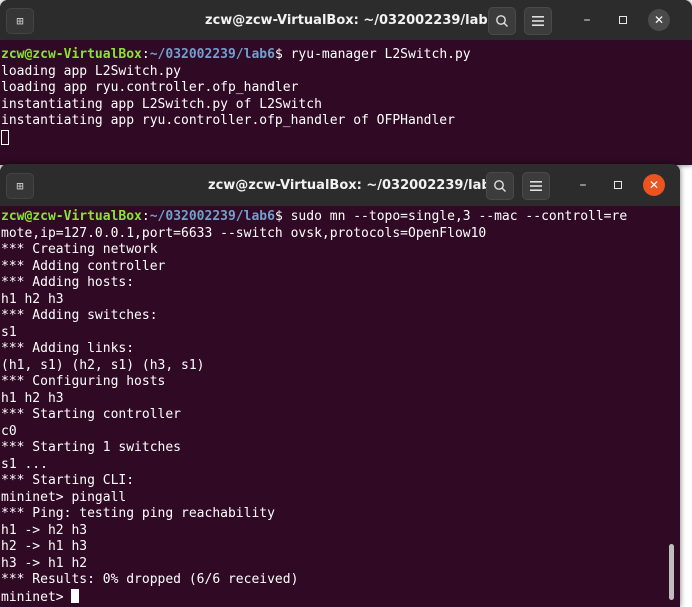  What do you see at coordinates (83, 381) in the screenshot?
I see `output-line: *** Configuring hosts` at bounding box center [83, 381].